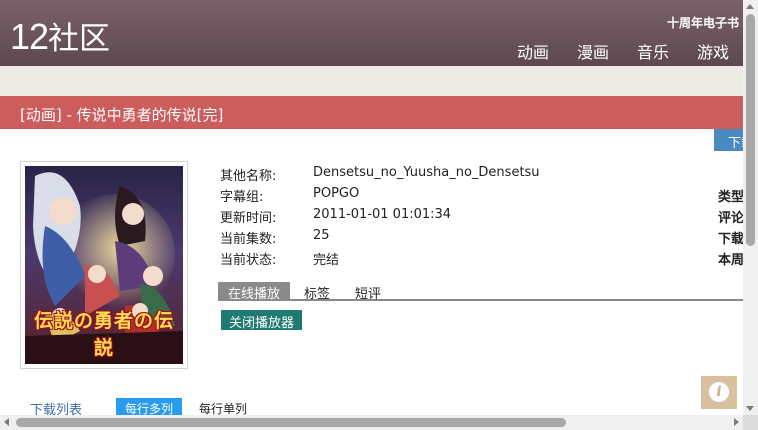 The width and height of the screenshot is (758, 430). Describe the element at coordinates (254, 292) in the screenshot. I see `tab-online-play: 在线播放` at that location.